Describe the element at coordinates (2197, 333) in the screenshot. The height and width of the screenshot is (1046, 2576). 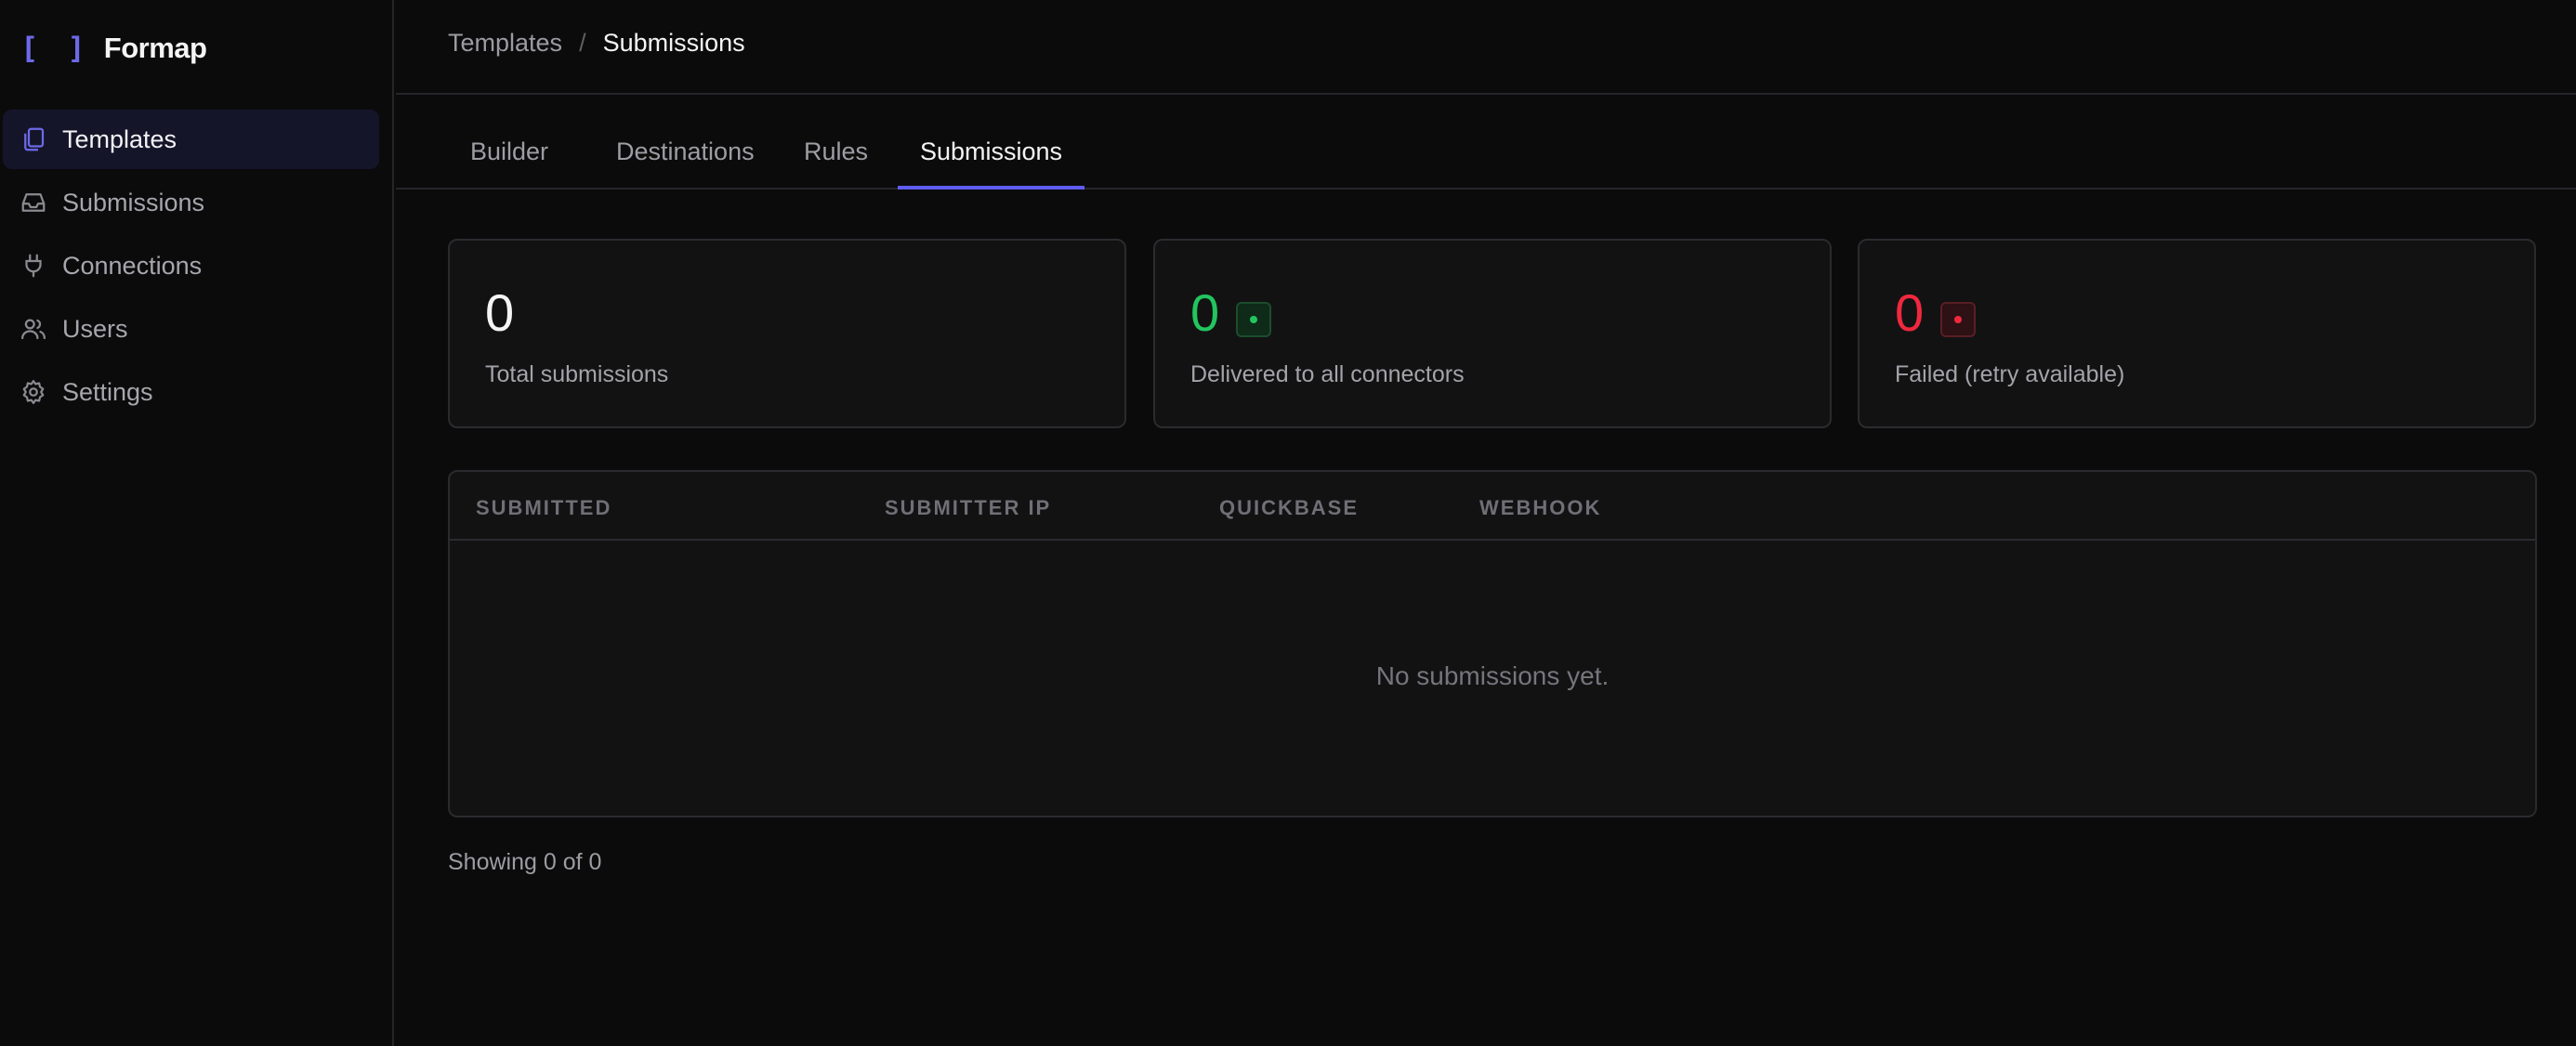
I see `stat-card-failed: 0 Failed (retry available)` at that location.